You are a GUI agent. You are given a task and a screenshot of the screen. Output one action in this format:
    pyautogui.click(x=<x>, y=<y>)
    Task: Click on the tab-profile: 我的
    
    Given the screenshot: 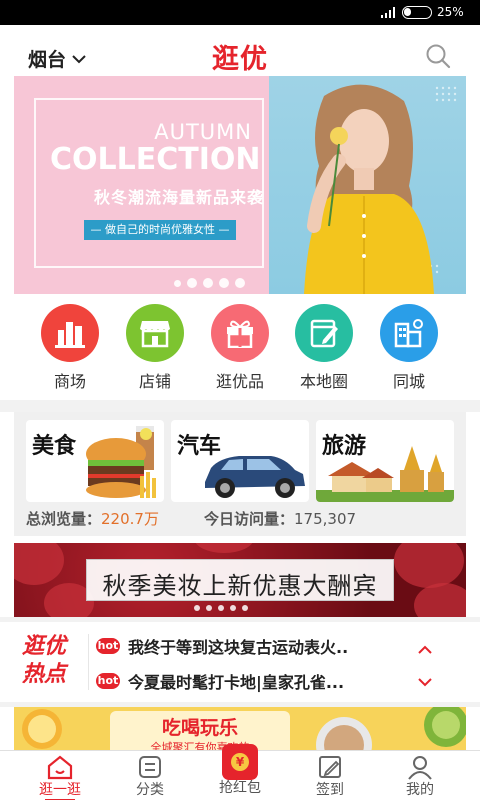 What is the action you would take?
    pyautogui.click(x=420, y=775)
    